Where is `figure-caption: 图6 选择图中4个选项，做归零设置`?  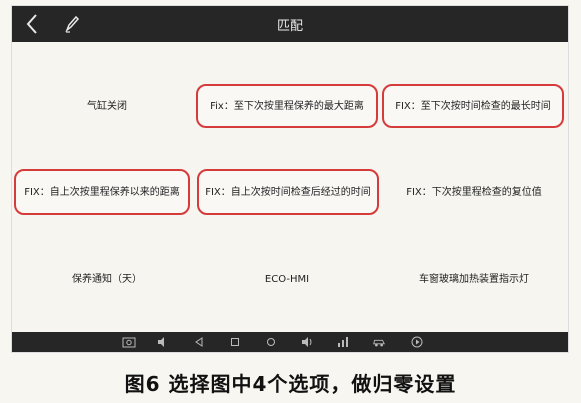 figure-caption: 图6 选择图中4个选项，做归零设置 is located at coordinates (290, 384).